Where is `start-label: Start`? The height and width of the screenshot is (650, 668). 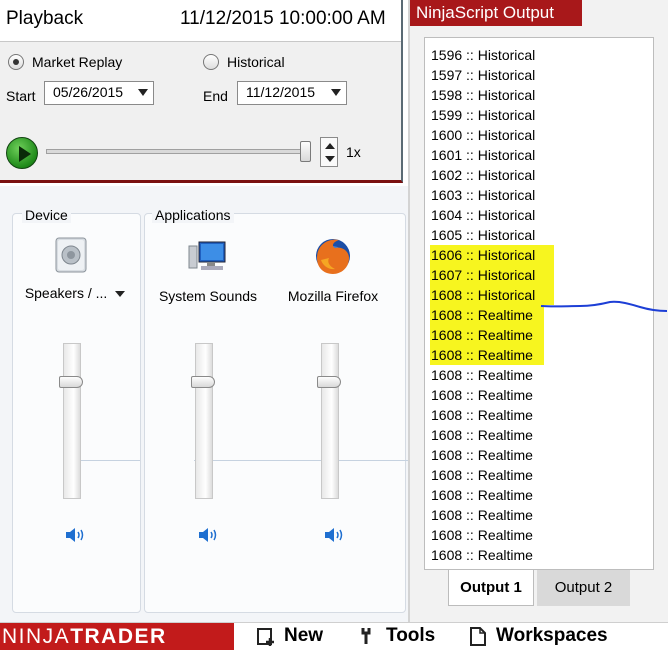 start-label: Start is located at coordinates (21, 96).